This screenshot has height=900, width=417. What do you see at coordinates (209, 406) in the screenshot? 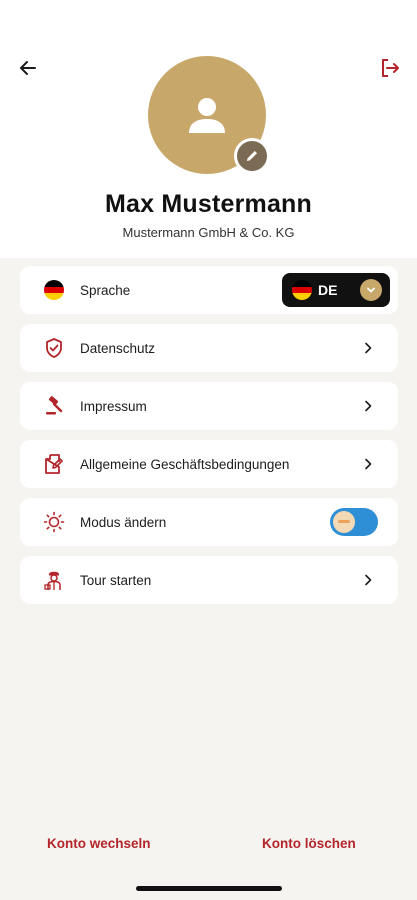
I see `menu-item-imprint: Impressum` at bounding box center [209, 406].